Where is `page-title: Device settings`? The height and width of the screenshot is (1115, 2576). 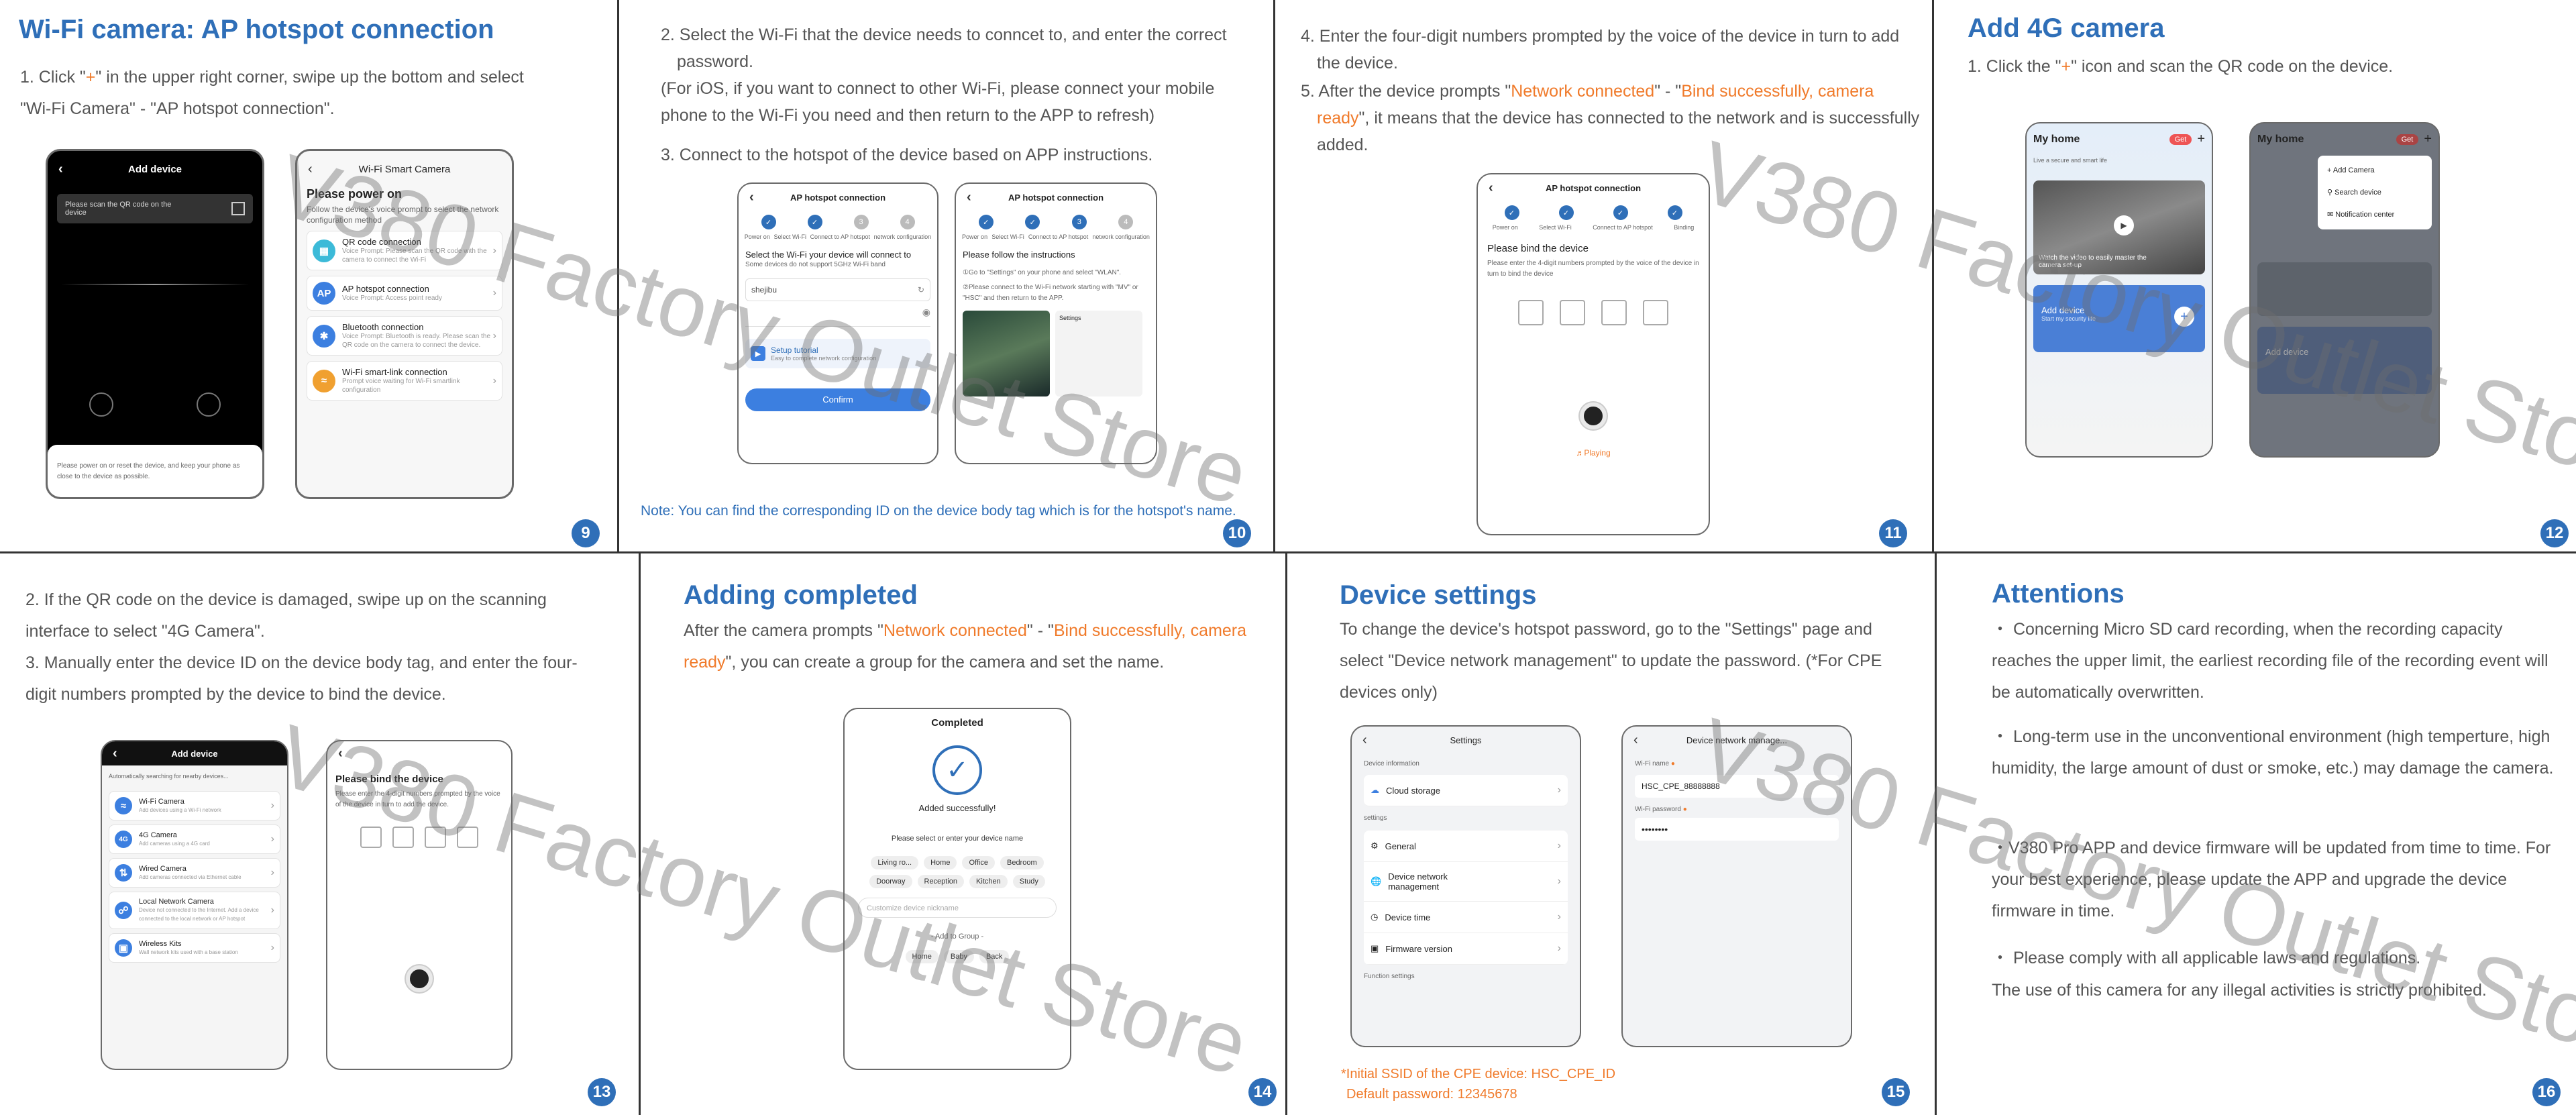 page-title: Device settings is located at coordinates (1438, 595).